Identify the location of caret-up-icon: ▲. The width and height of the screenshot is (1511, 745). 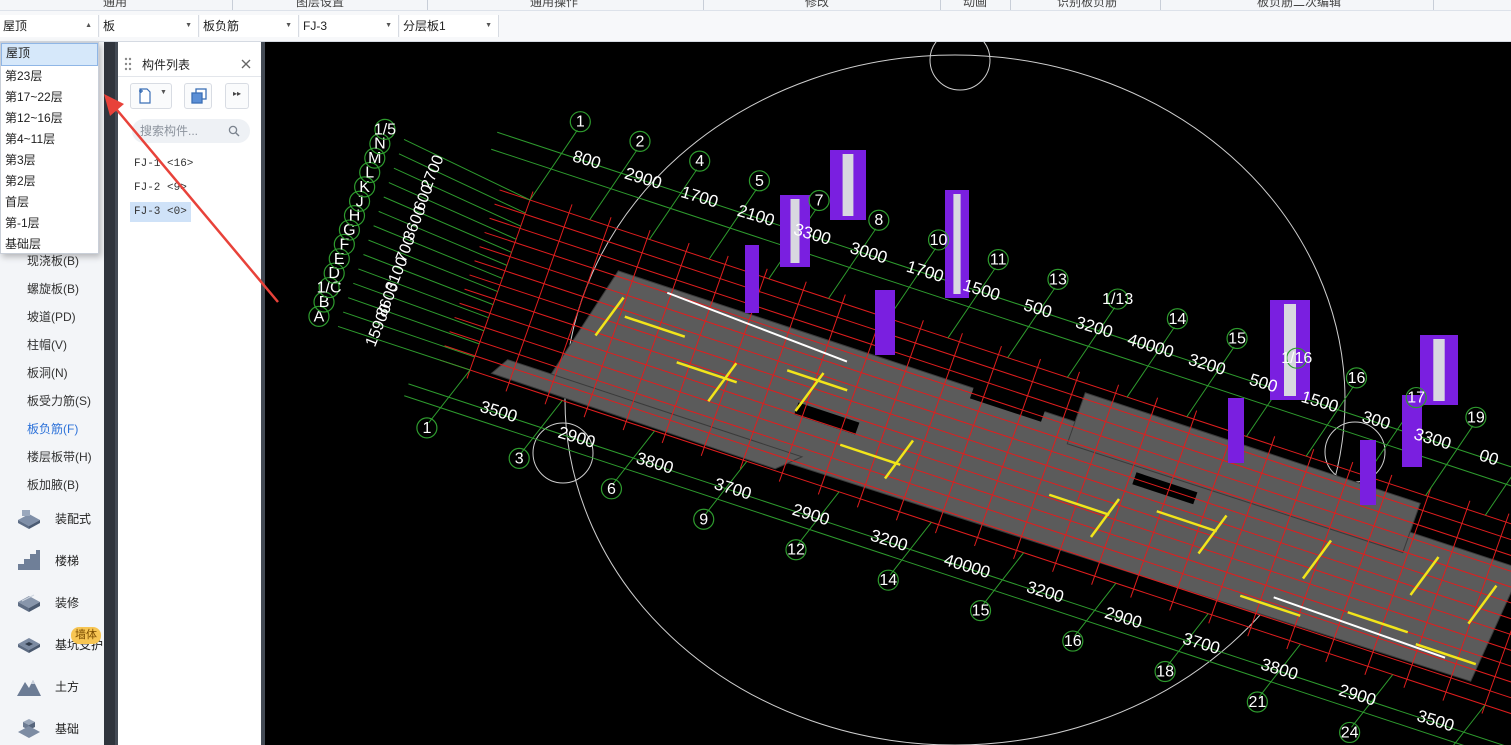
(88, 25).